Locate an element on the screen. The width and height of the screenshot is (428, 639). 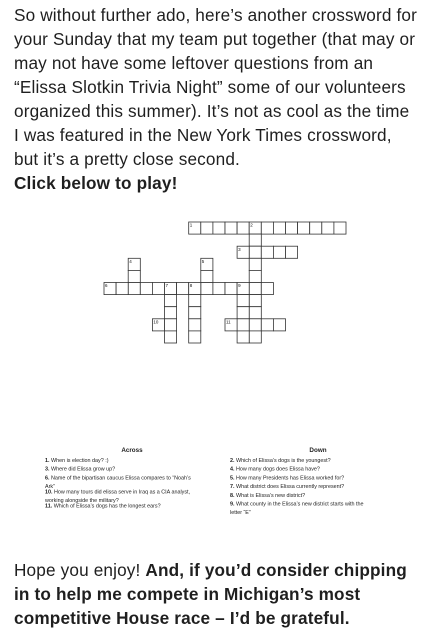
crossword-cell-numbers: 1 234 56 7 8 910 11 is located at coordinates (179, 274).